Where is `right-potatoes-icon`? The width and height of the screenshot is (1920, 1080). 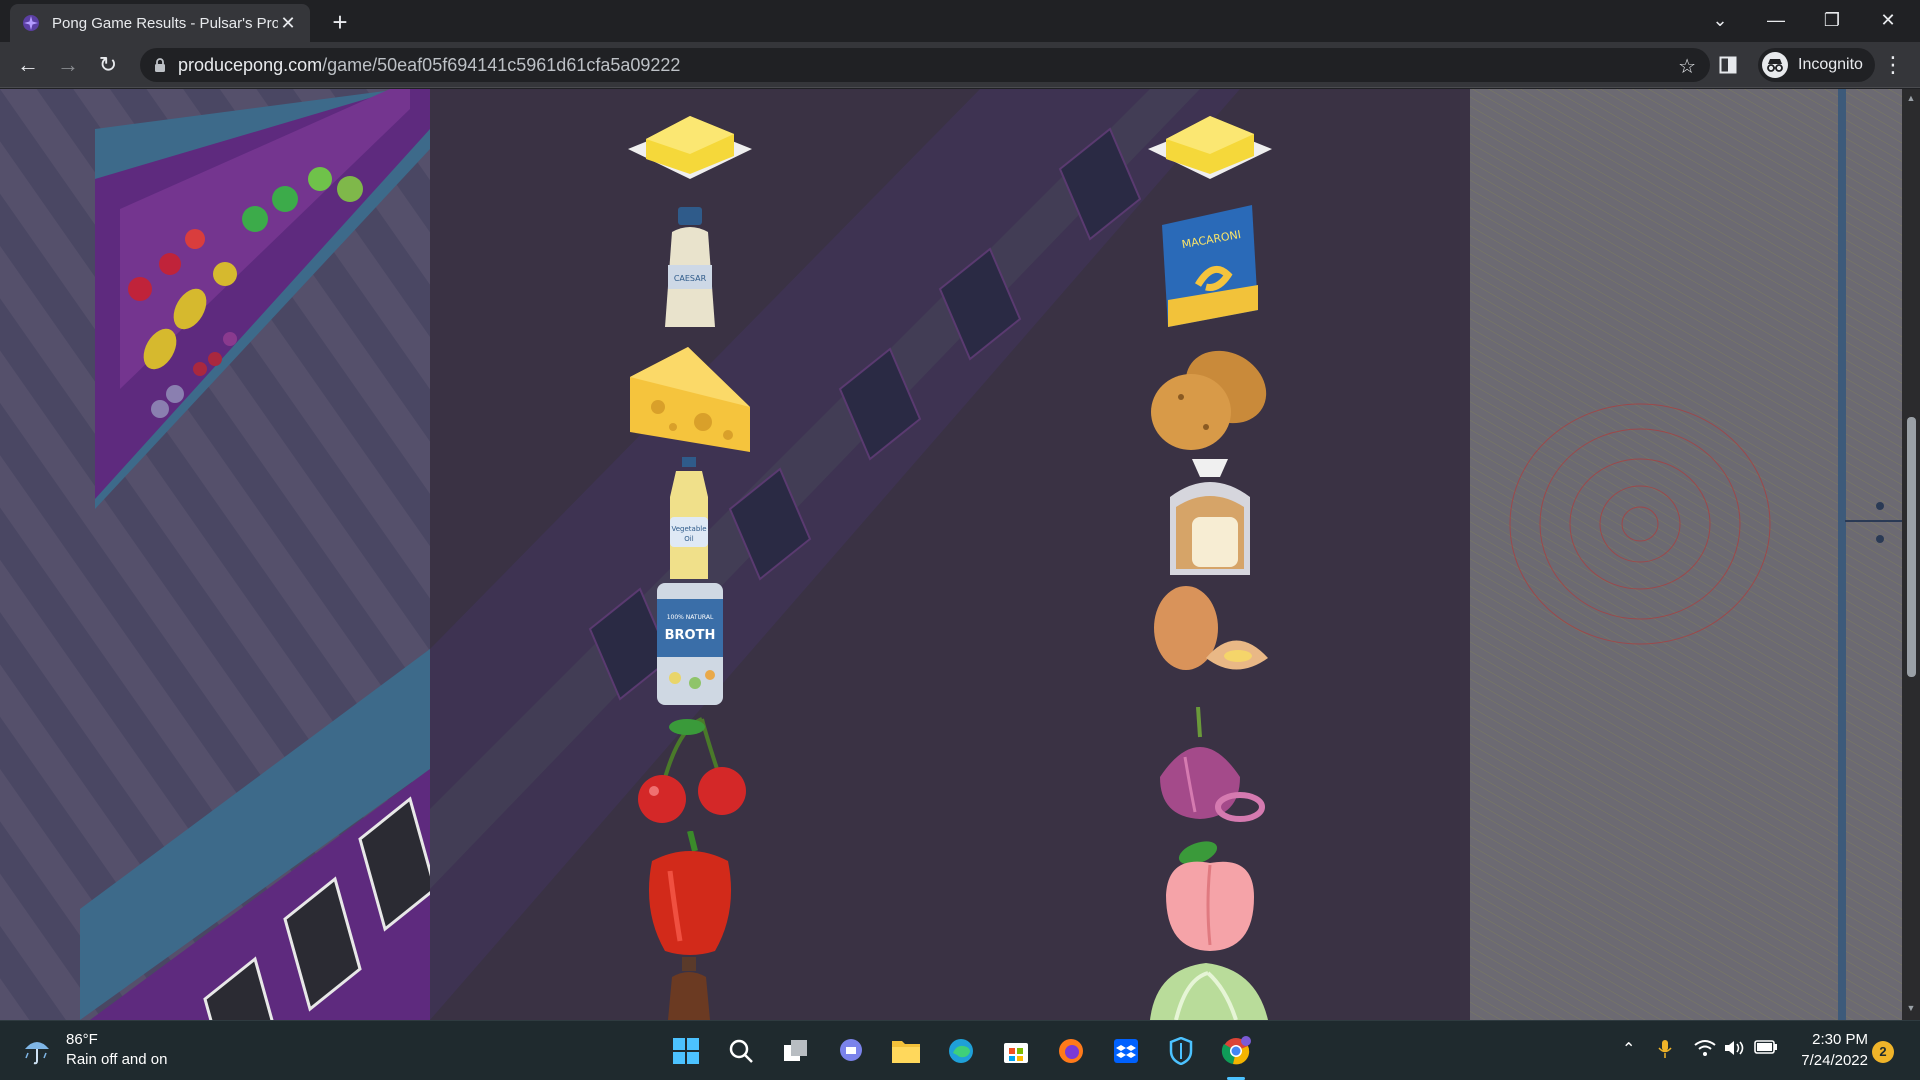 right-potatoes-icon is located at coordinates (1209, 399).